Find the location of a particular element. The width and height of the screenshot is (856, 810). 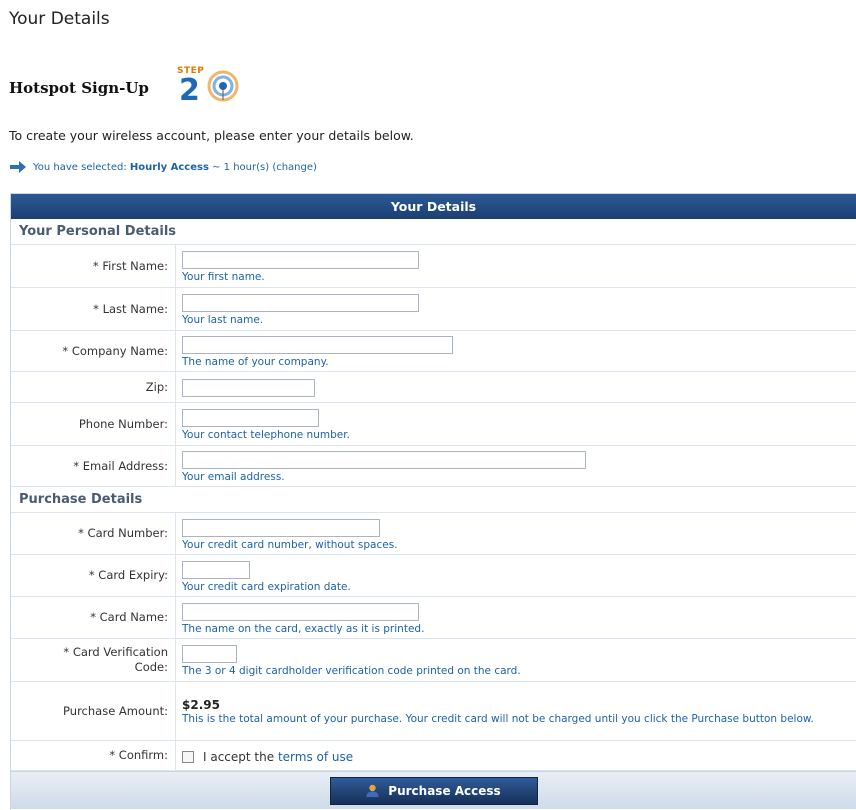

zip-row: Zip: is located at coordinates (433, 387).